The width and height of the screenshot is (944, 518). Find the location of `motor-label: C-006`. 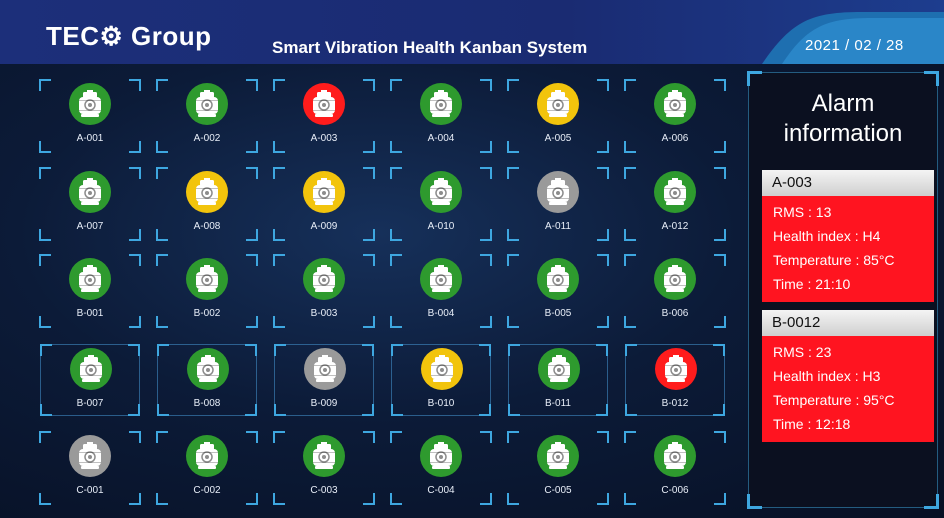

motor-label: C-006 is located at coordinates (675, 490).